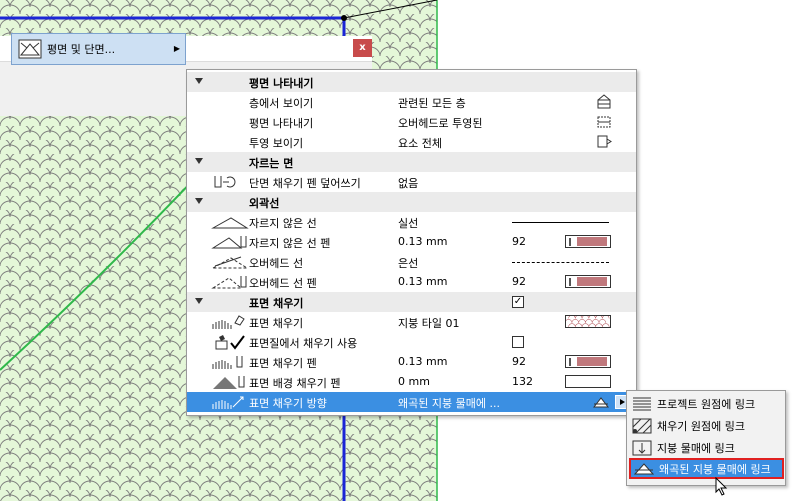 Image resolution: width=794 pixels, height=501 pixels. Describe the element at coordinates (560, 222) in the screenshot. I see `solid-line-preview` at that location.